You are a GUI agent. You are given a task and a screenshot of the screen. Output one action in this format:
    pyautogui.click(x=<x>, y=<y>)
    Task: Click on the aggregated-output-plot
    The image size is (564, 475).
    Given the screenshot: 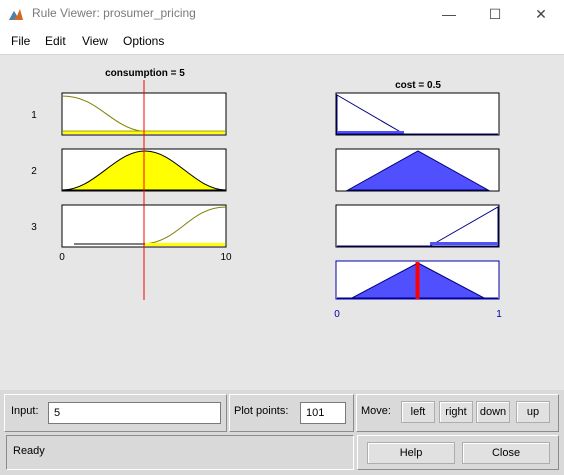 What is the action you would take?
    pyautogui.click(x=417, y=280)
    